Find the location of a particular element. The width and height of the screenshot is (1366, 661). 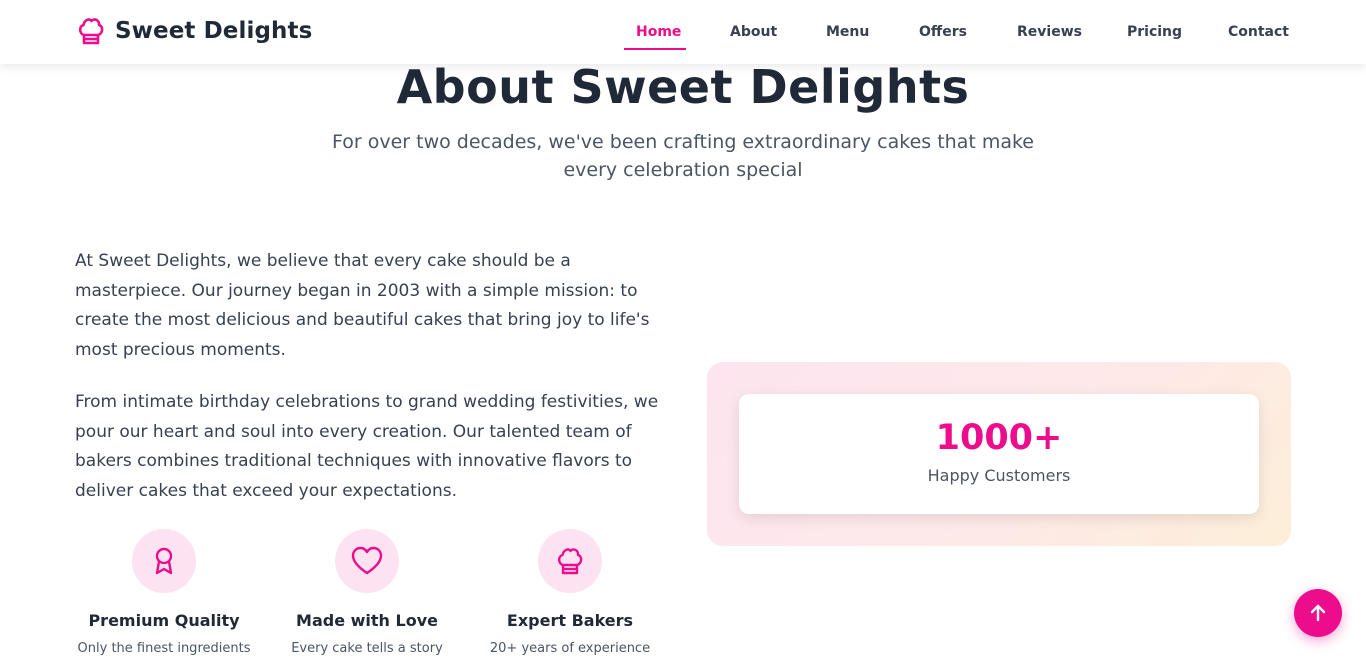

nav-pricing: Pricing is located at coordinates (1154, 32).